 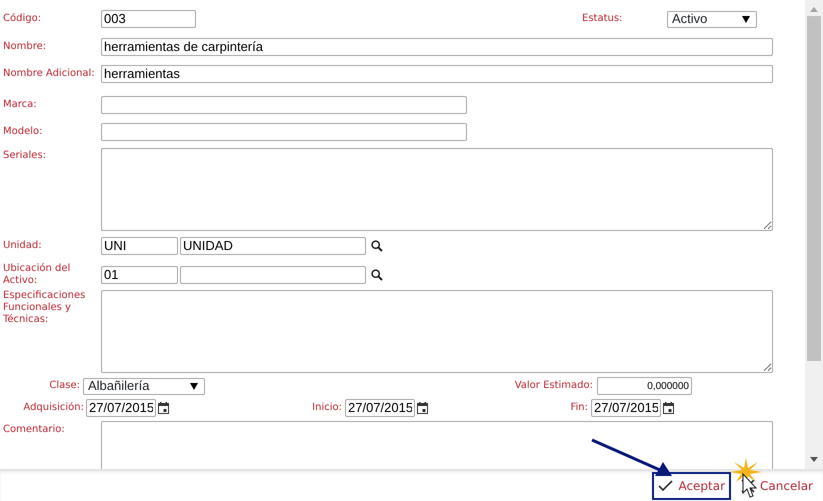 I want to click on field-label: Ubicación del Activo:, so click(x=37, y=275).